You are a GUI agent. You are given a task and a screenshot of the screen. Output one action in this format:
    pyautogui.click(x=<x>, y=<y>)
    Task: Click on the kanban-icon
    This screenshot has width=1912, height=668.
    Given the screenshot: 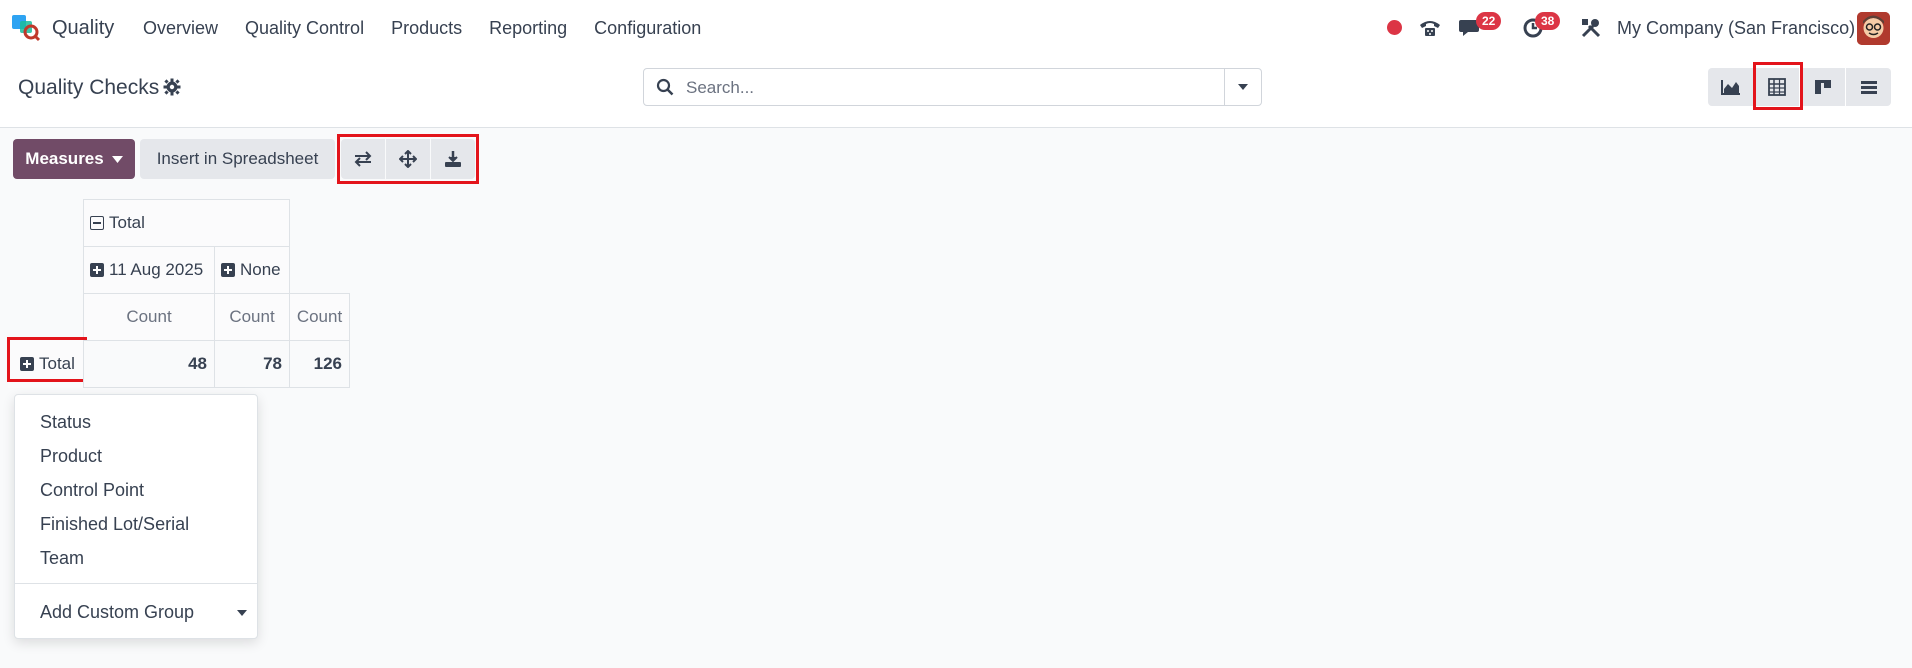 What is the action you would take?
    pyautogui.click(x=1822, y=87)
    